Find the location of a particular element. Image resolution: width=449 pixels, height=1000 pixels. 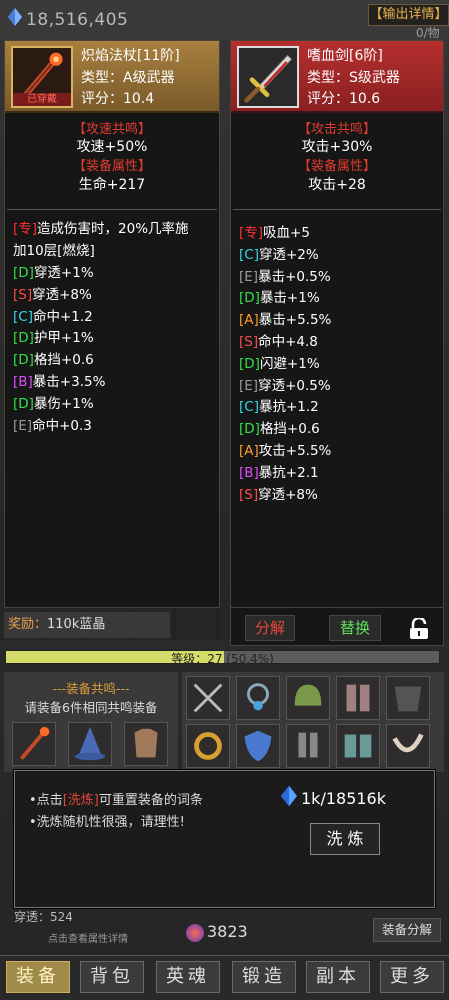

output-details-button: 【输出详情】 is located at coordinates (408, 15).